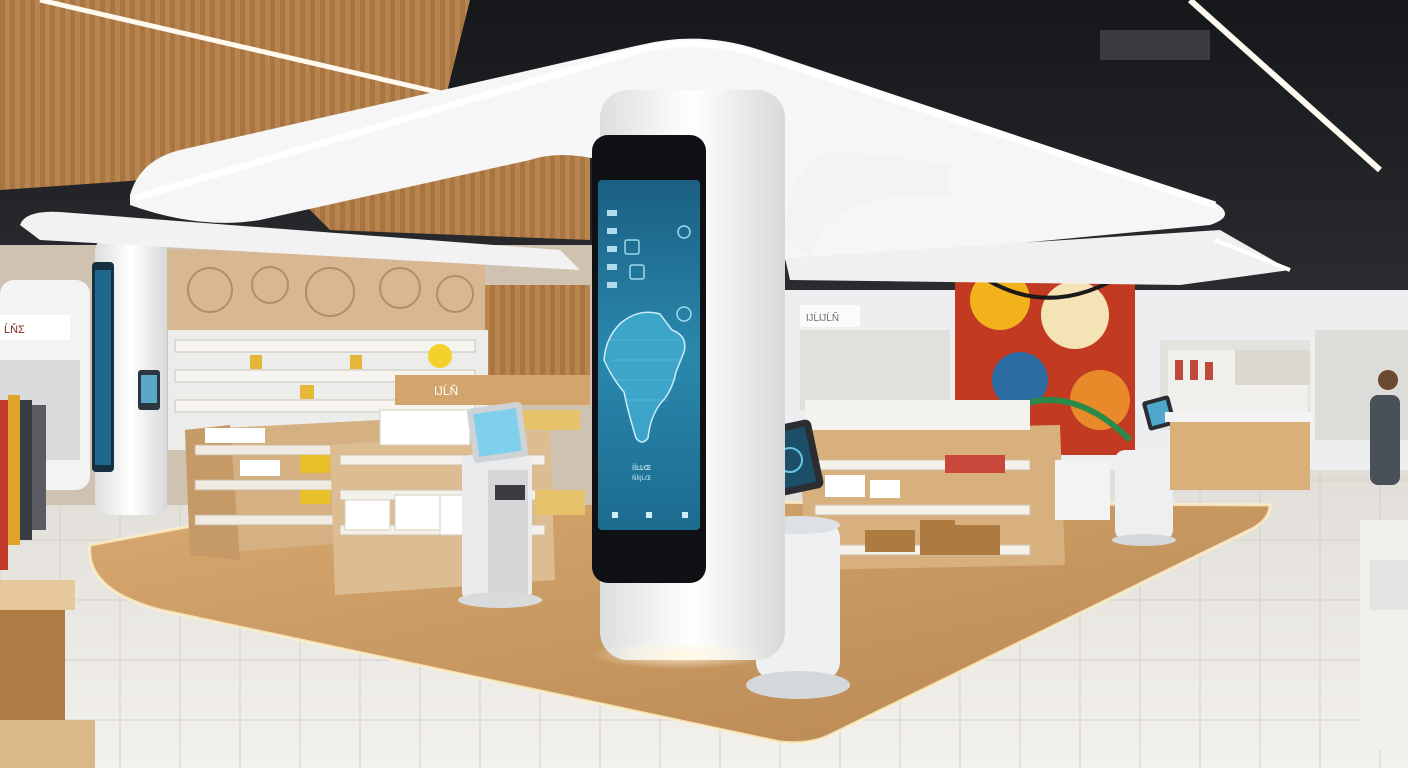  I want to click on screen-caption-title: İĺĿĿŒ, so click(642, 467).